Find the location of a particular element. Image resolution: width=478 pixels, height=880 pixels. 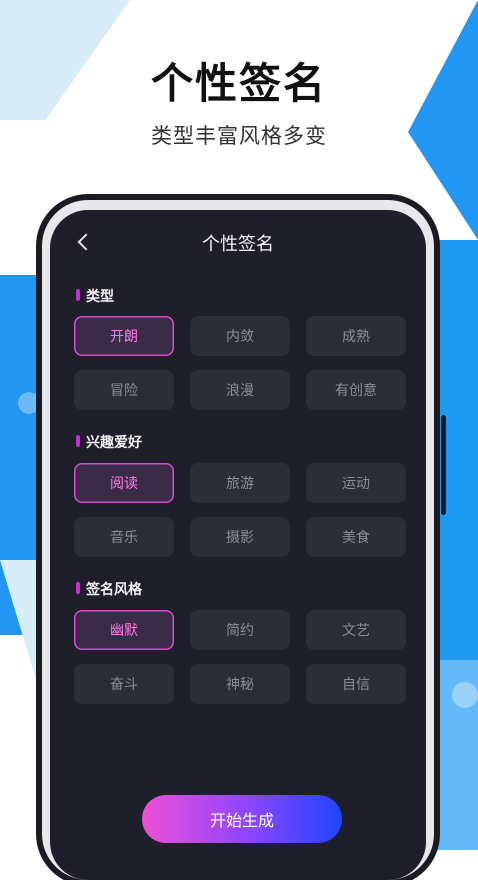

option-kailang: 开朗 is located at coordinates (124, 336).